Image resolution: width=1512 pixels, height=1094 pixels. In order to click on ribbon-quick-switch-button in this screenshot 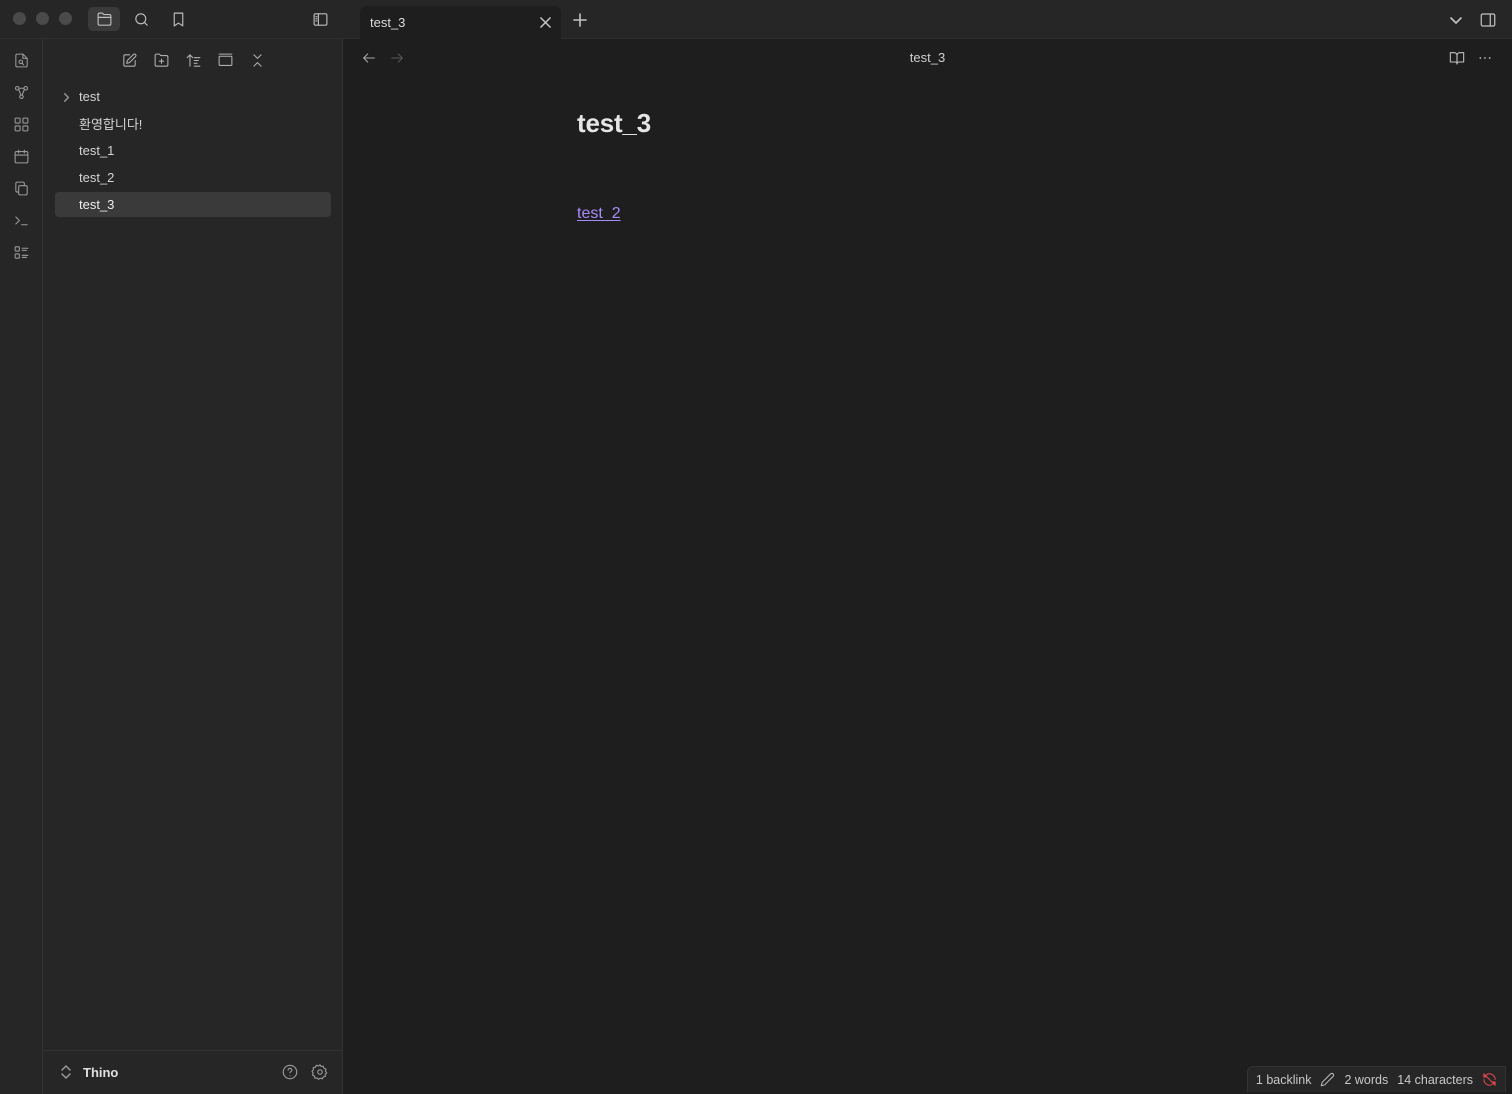, I will do `click(21, 60)`.